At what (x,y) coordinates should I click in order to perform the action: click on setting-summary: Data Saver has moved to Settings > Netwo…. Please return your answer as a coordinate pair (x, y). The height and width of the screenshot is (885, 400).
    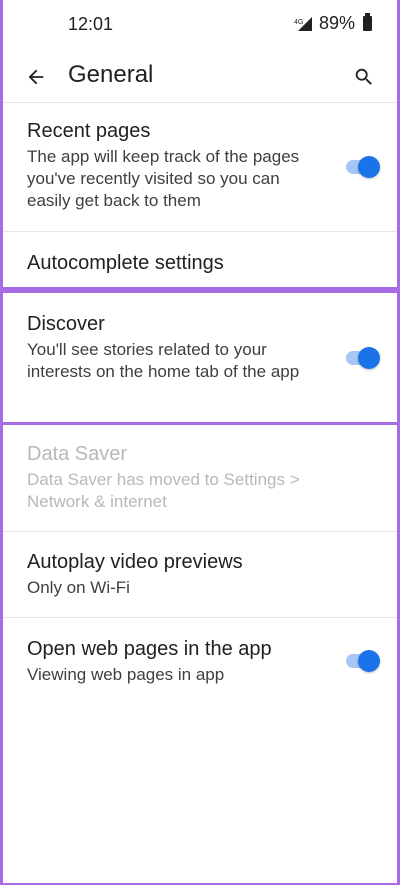
    Looking at the image, I should click on (163, 490).